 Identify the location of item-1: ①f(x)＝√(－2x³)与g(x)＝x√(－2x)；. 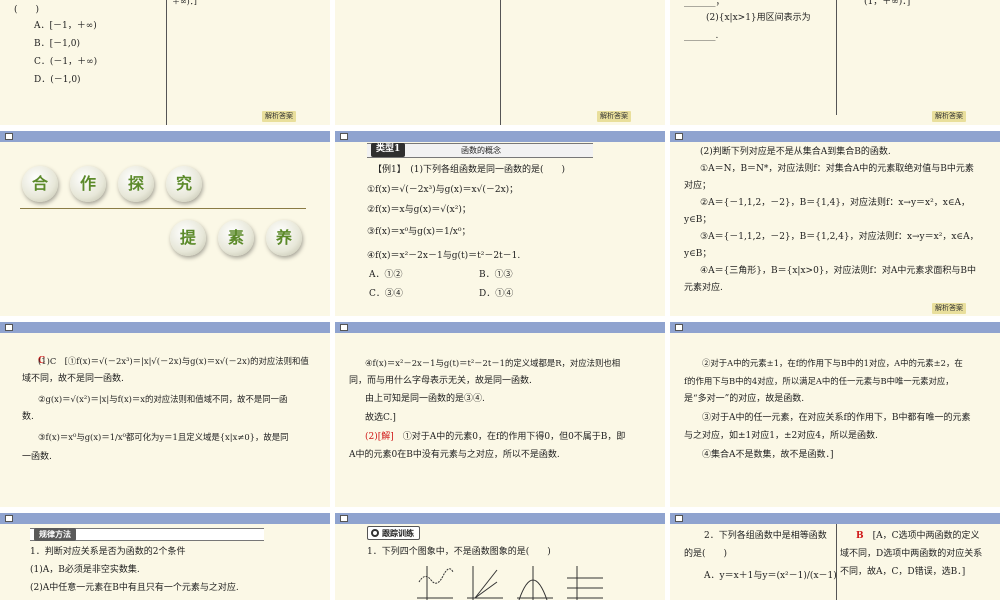
(443, 190).